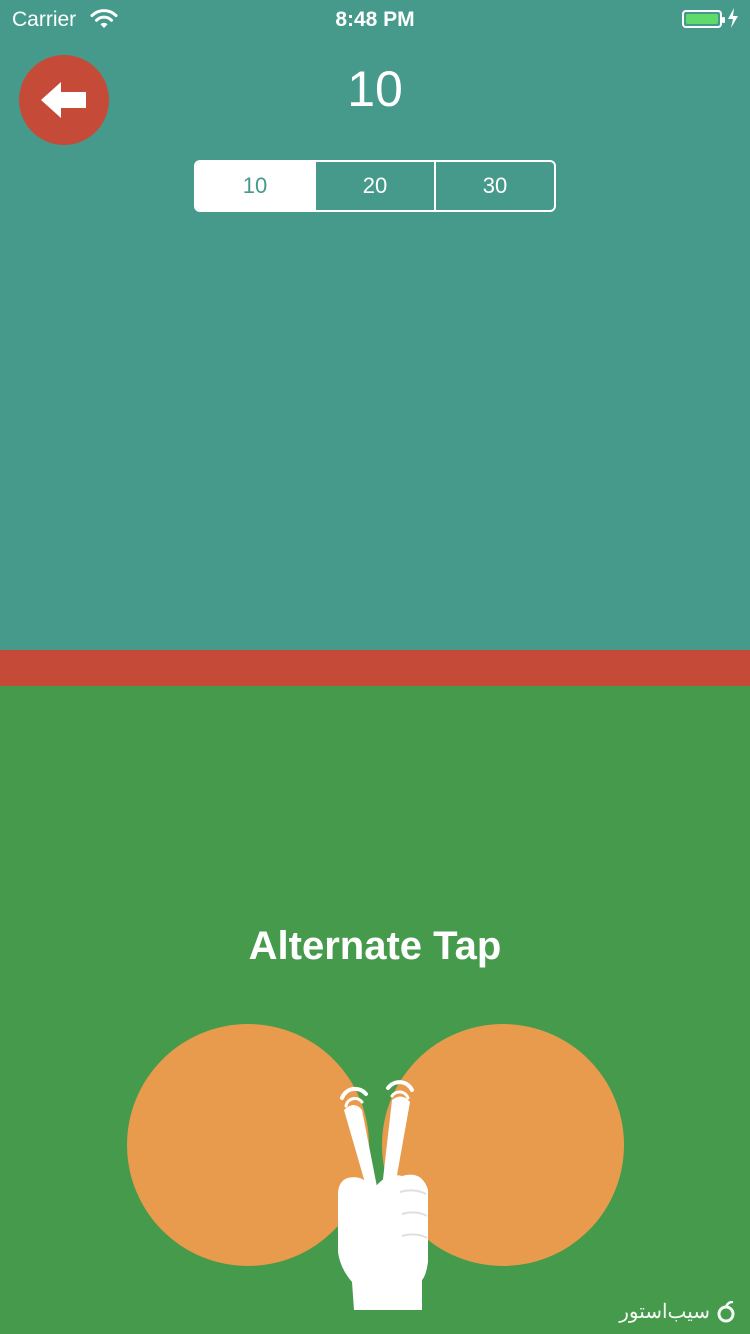 The height and width of the screenshot is (1334, 750). What do you see at coordinates (494, 186) in the screenshot?
I see `segment-30: 30` at bounding box center [494, 186].